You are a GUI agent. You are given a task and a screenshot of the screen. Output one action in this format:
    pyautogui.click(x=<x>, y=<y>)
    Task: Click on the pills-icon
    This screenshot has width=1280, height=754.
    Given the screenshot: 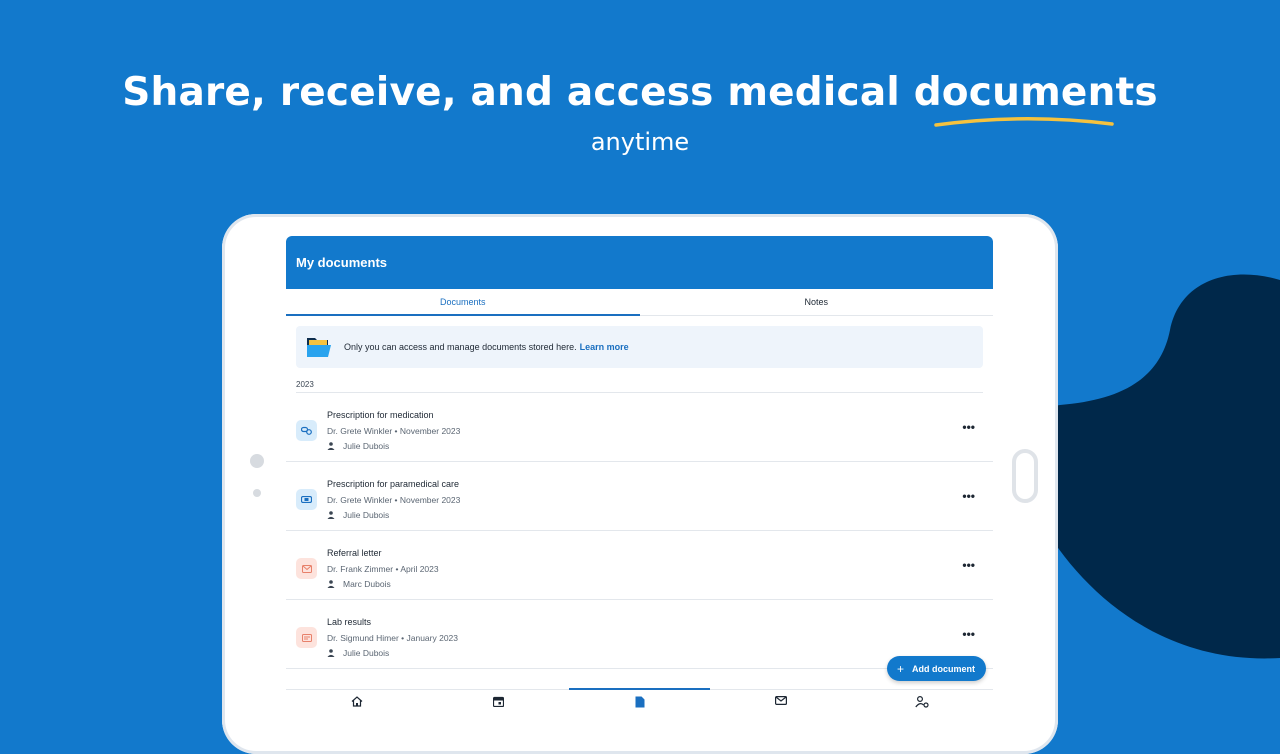 What is the action you would take?
    pyautogui.click(x=306, y=430)
    